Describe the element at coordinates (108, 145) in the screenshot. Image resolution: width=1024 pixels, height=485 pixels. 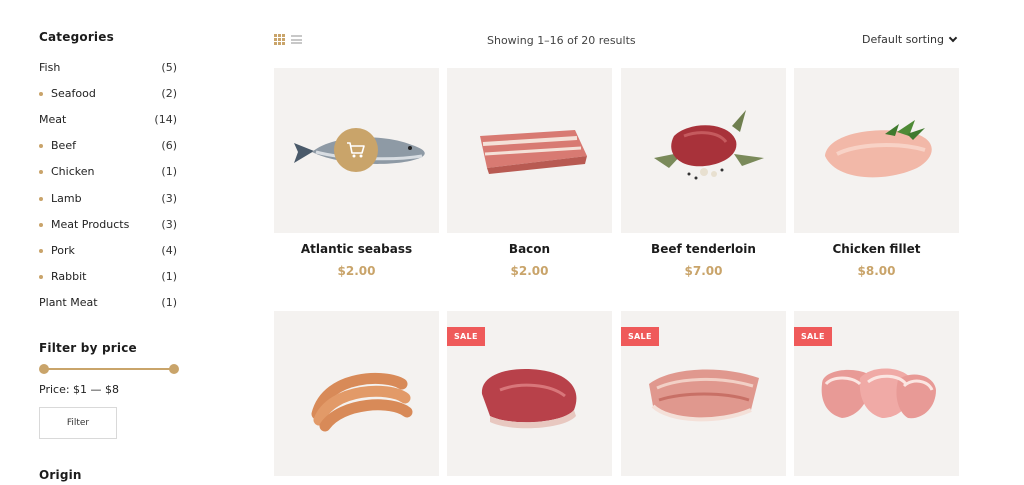
I see `category-beef: Beef (6)` at that location.